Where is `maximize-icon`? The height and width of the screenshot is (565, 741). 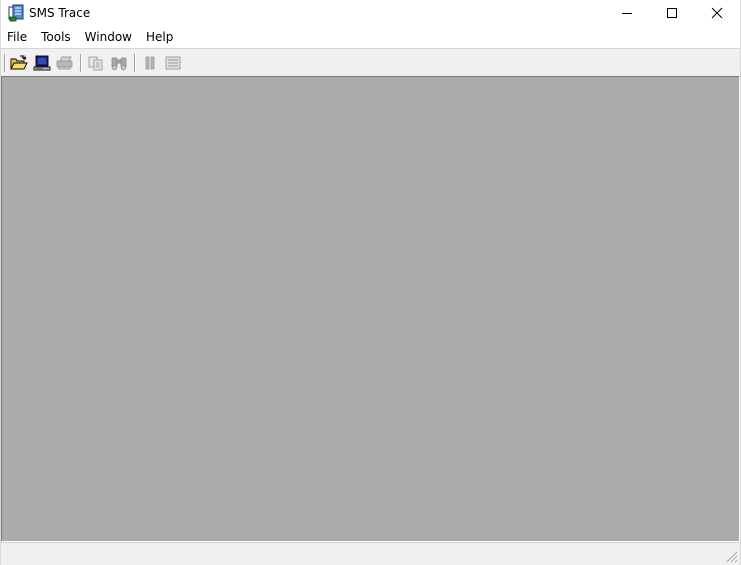
maximize-icon is located at coordinates (672, 13).